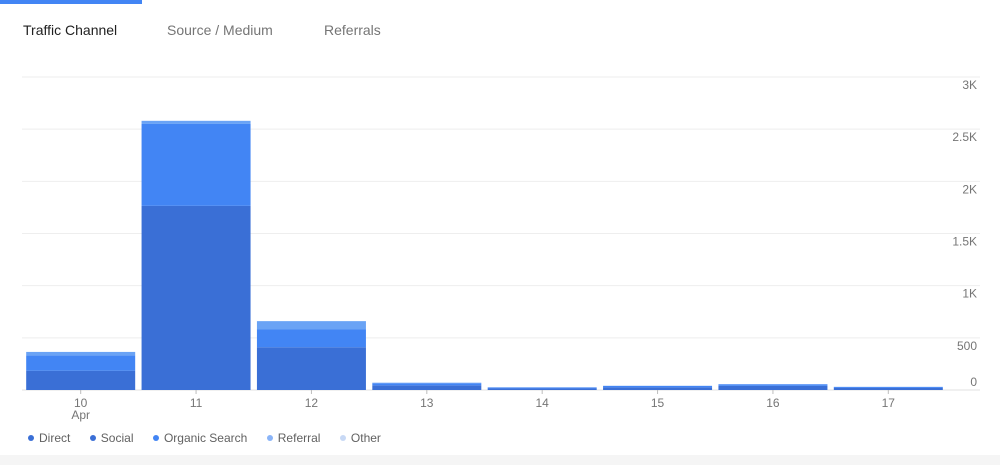 The height and width of the screenshot is (465, 1000). I want to click on legend-item-other: Other, so click(360, 438).